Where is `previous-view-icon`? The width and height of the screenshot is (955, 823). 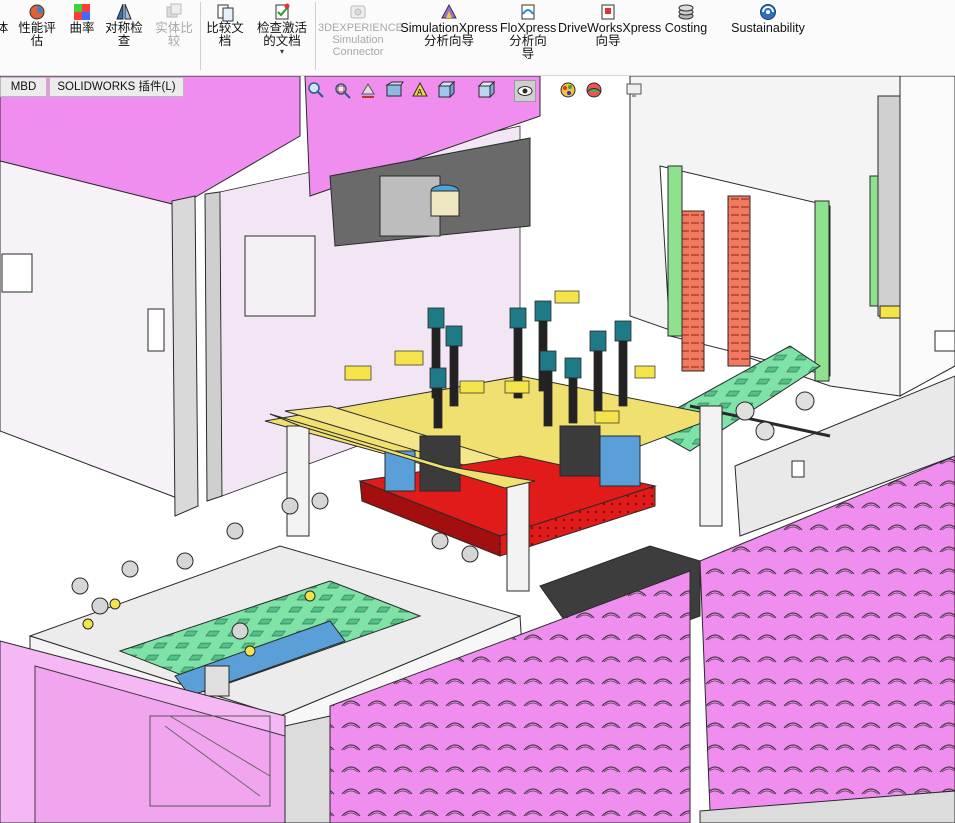 previous-view-icon is located at coordinates (368, 90).